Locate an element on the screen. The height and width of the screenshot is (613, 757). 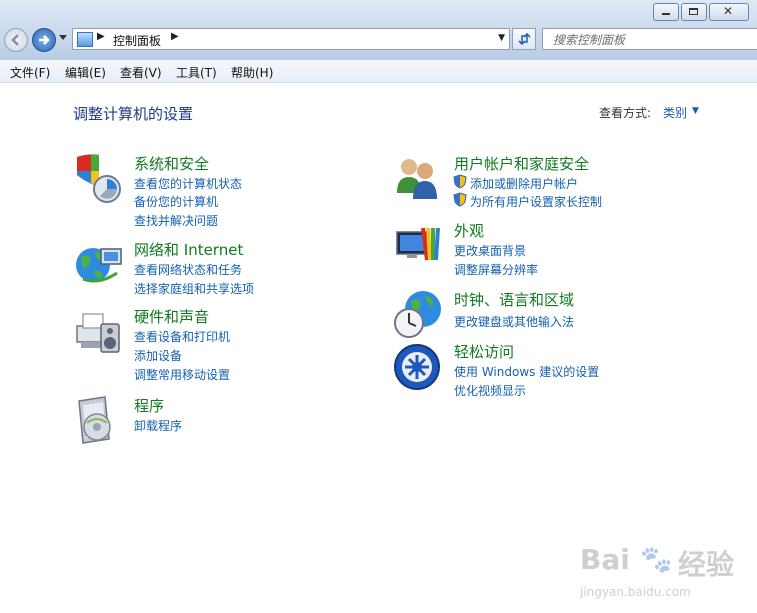
link-troubleshoot: 查找并解决问题 is located at coordinates (176, 220).